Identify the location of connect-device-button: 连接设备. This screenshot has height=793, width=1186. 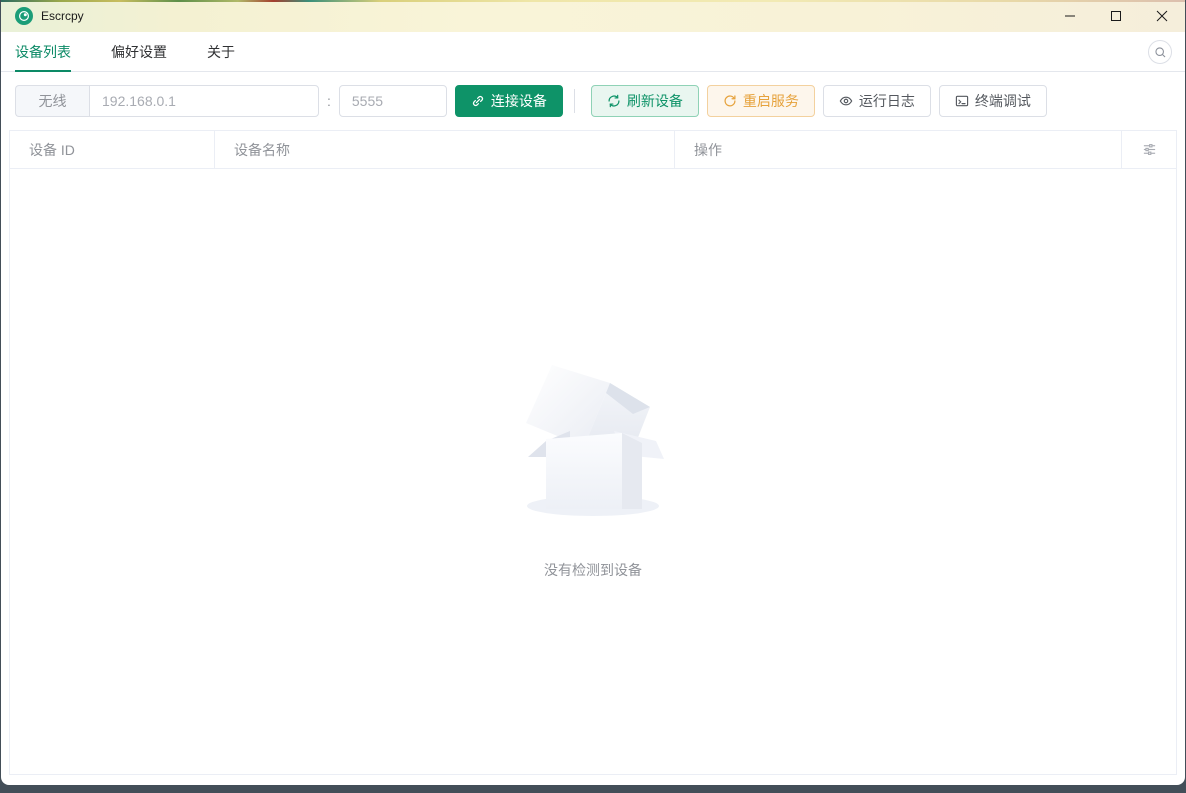
(508, 101).